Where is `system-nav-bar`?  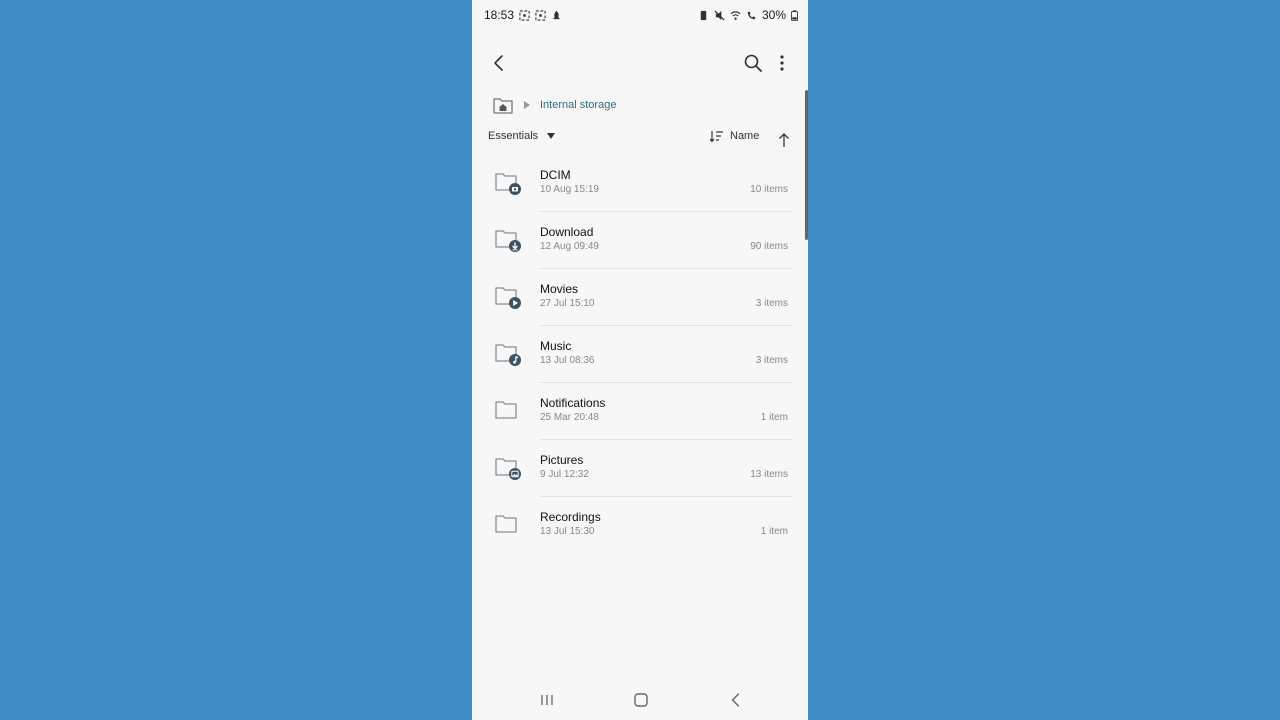
system-nav-bar is located at coordinates (640, 700).